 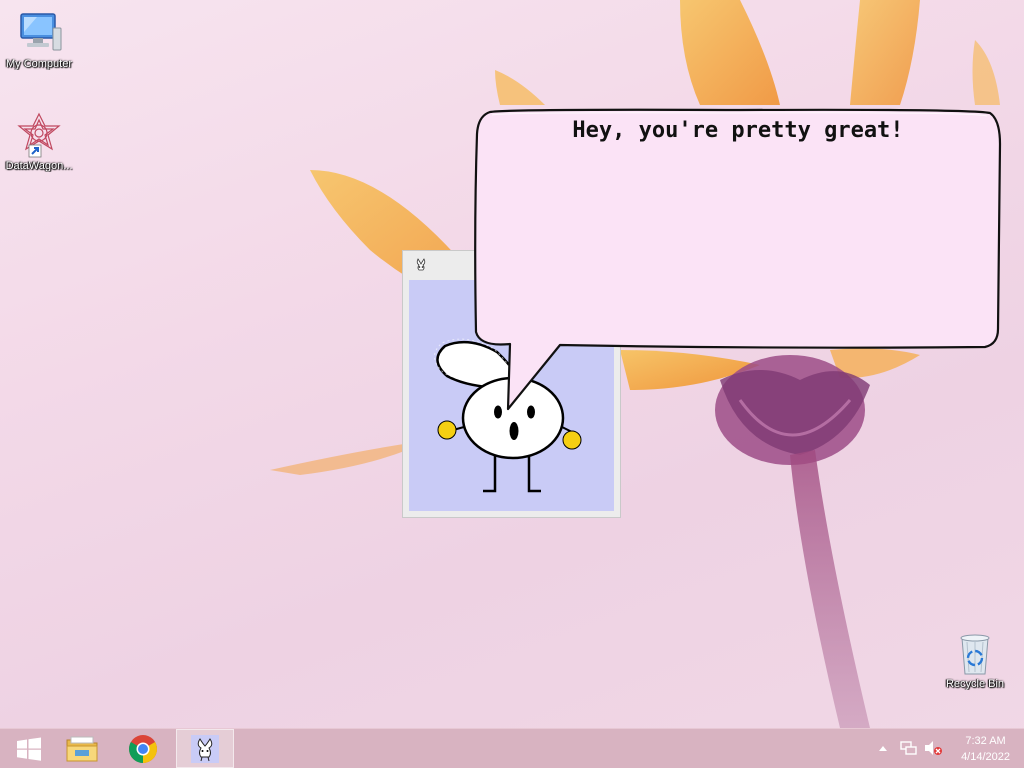 I want to click on taskbar-bunny-app, so click(x=205, y=748).